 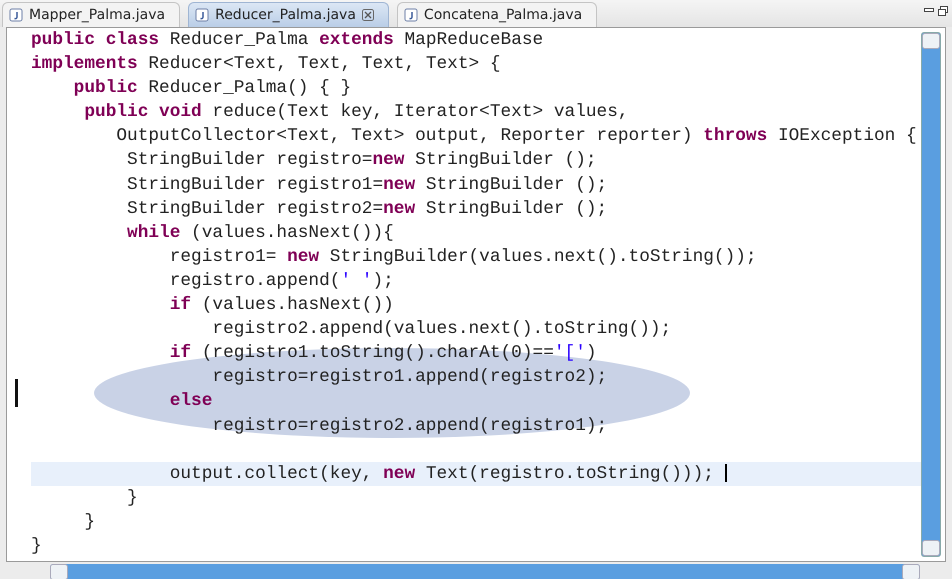 I want to click on scroll-up-button, so click(x=931, y=41).